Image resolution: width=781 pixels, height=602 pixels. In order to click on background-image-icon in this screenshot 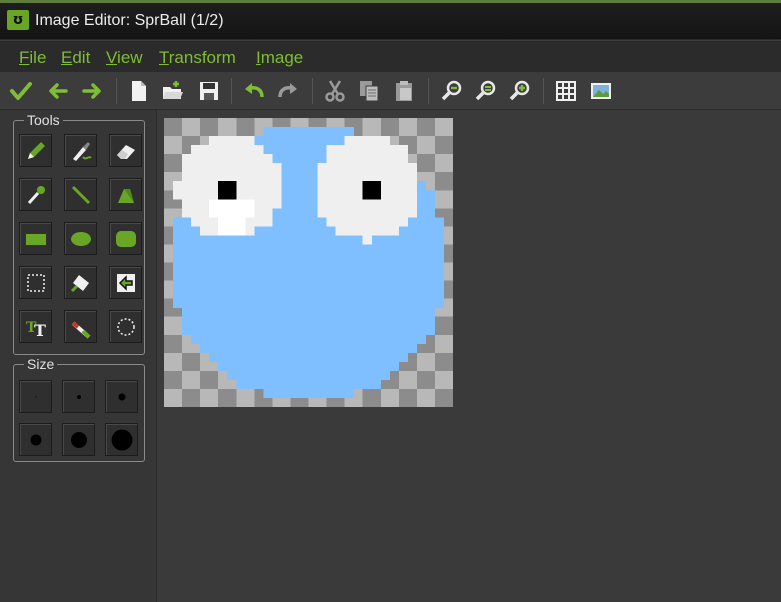, I will do `click(601, 91)`.